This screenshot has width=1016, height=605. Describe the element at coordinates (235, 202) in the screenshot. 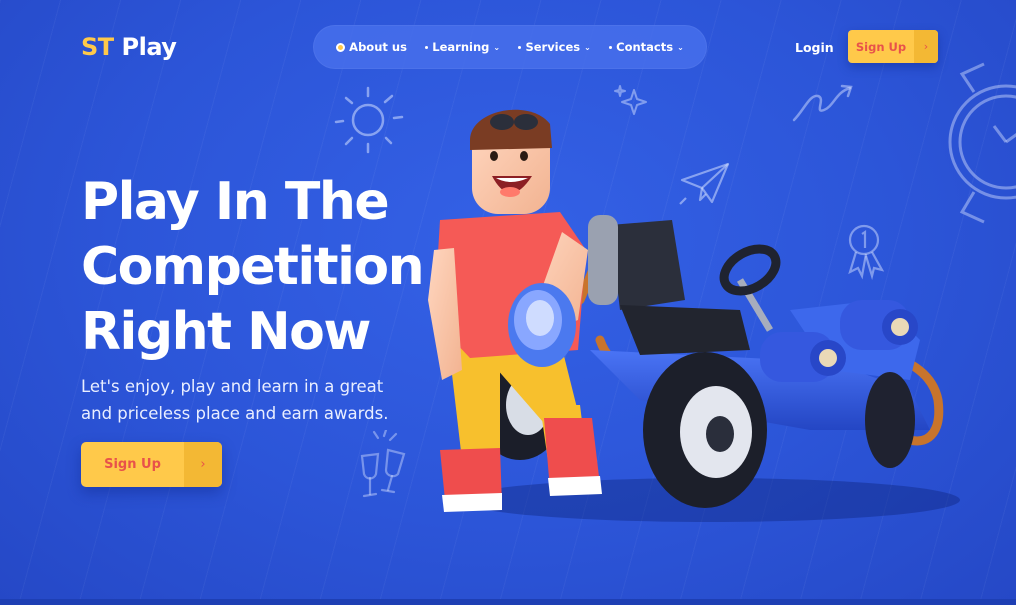

I see `hero-title-line: Play In The` at that location.